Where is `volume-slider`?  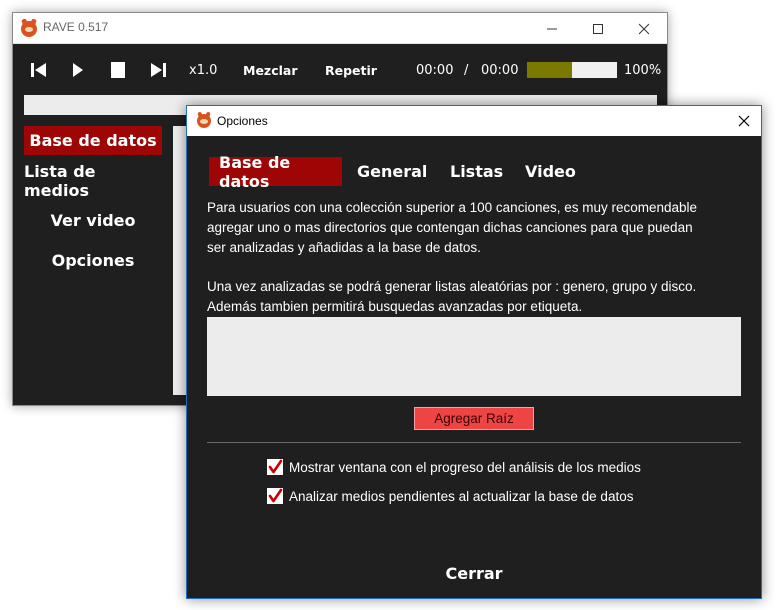
volume-slider is located at coordinates (572, 70).